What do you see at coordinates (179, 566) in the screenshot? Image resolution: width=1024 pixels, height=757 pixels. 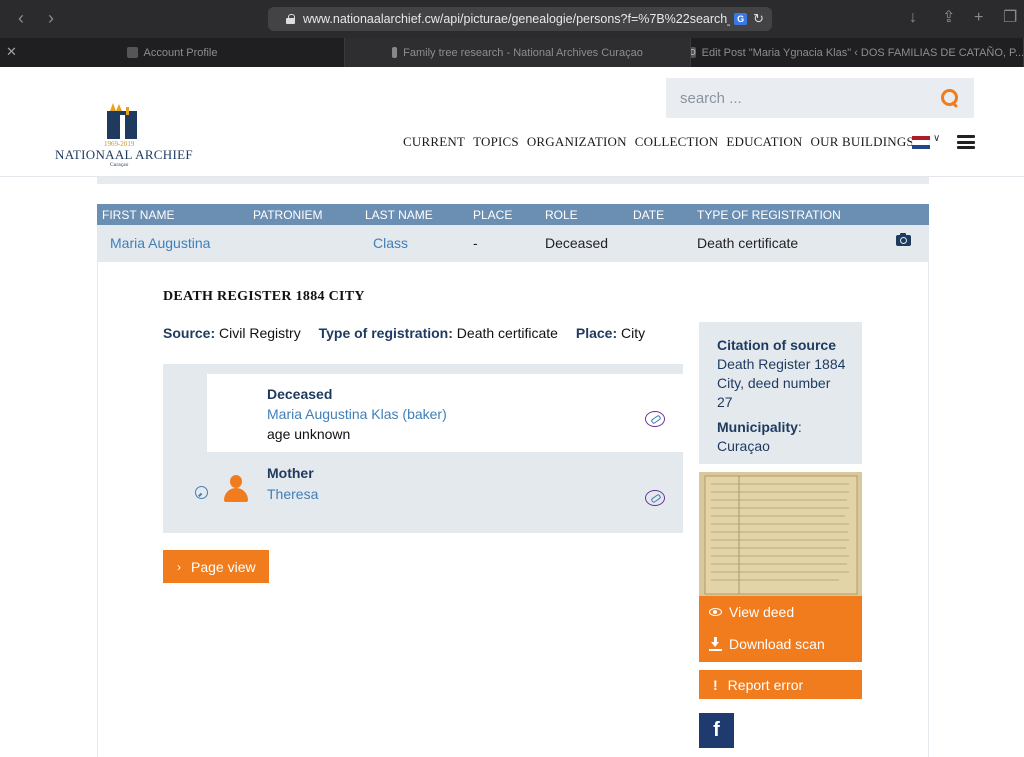 I see `chevron-right-icon: ›` at bounding box center [179, 566].